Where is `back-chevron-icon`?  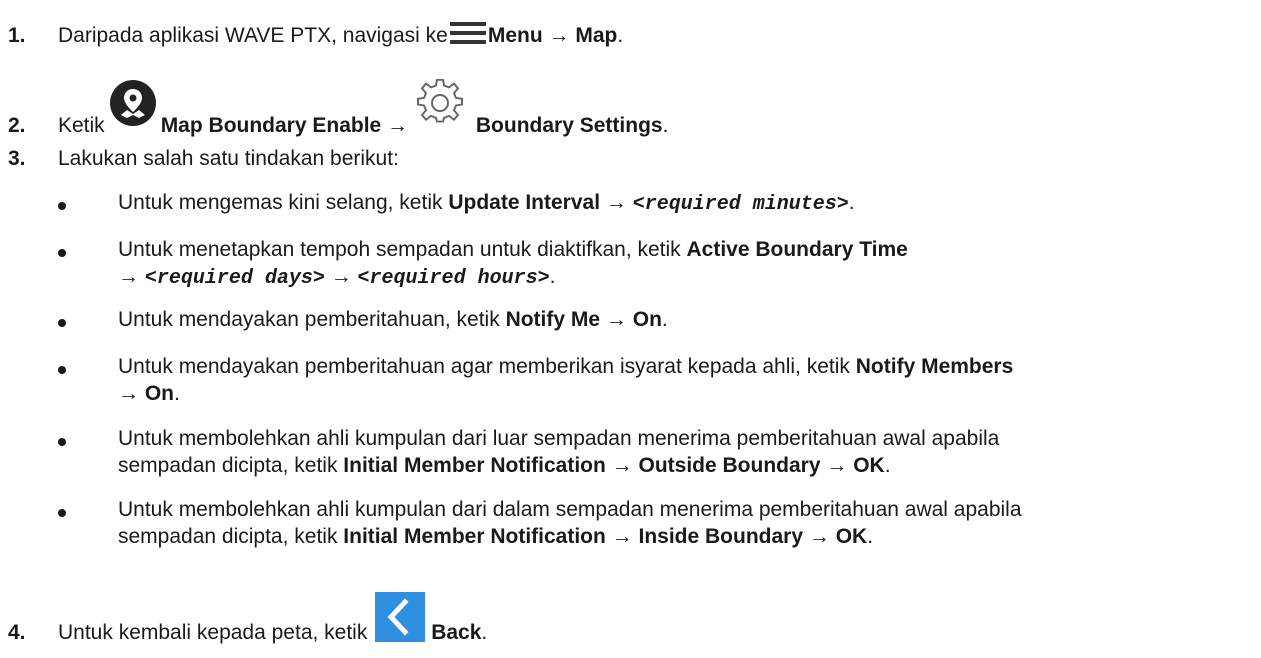
back-chevron-icon is located at coordinates (400, 620).